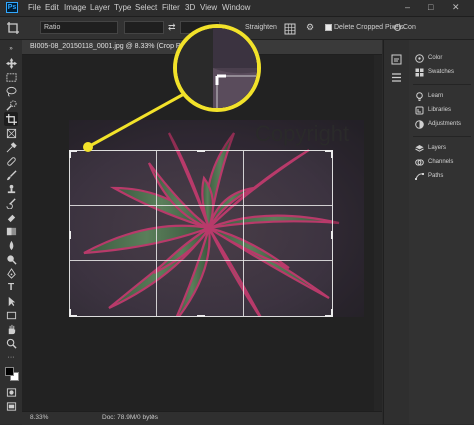 Image resolution: width=474 pixels, height=425 pixels. I want to click on crop-handle-top-right-v, so click(332, 154).